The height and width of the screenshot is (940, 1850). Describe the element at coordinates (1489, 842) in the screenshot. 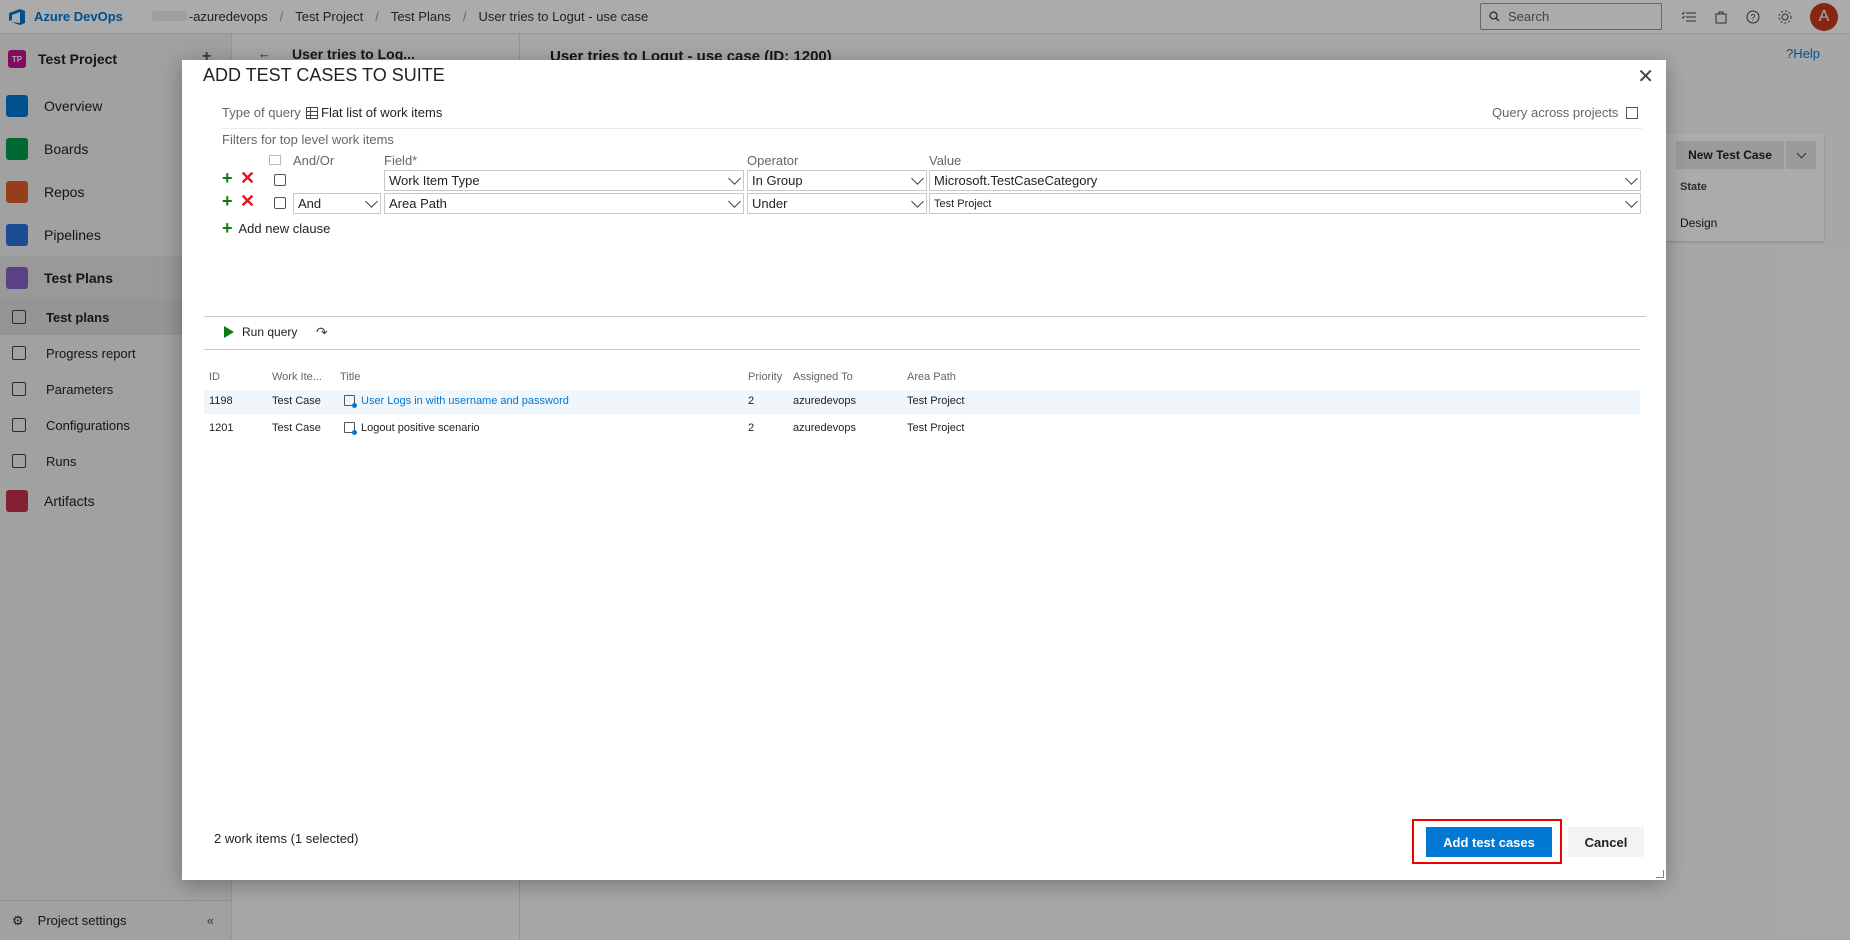

I see `add-test-cases-button: Add test cases` at that location.